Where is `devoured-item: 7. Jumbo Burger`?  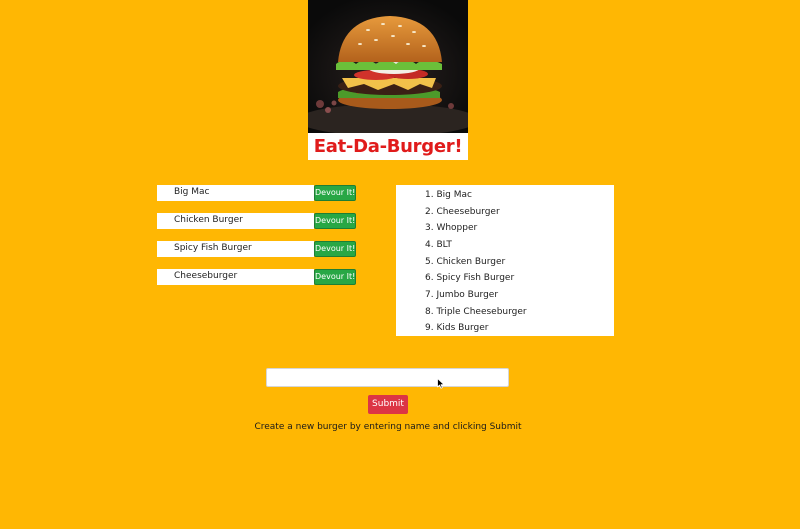 devoured-item: 7. Jumbo Burger is located at coordinates (462, 295).